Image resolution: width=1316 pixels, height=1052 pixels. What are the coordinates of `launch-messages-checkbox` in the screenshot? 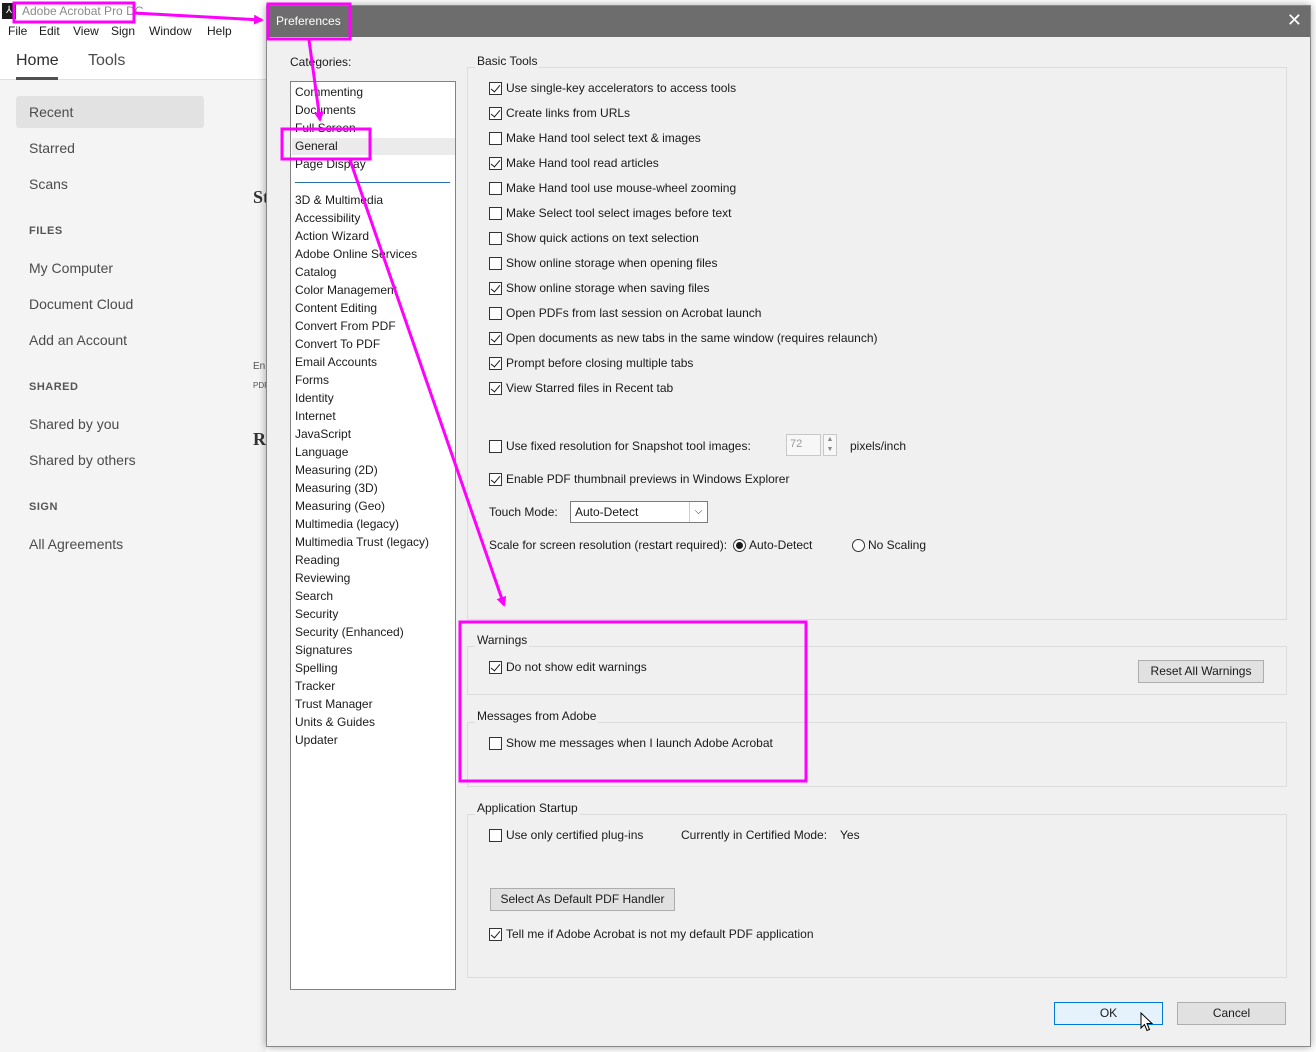 It's located at (495, 743).